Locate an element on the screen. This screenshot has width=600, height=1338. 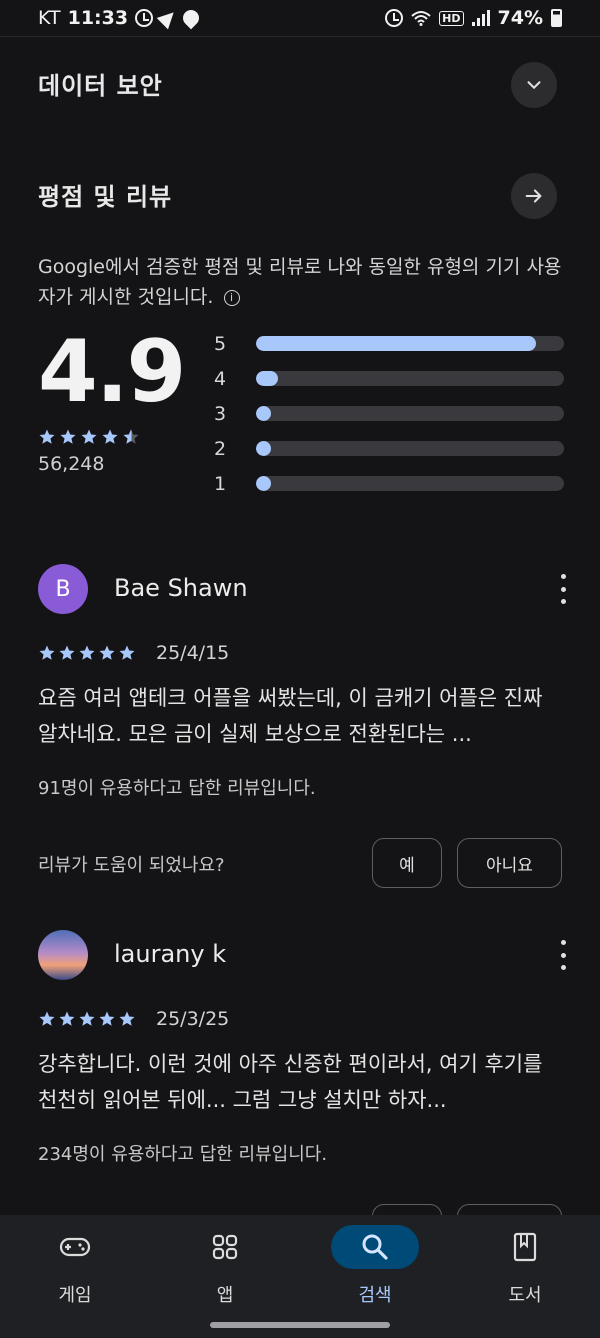
avatar is located at coordinates (63, 955).